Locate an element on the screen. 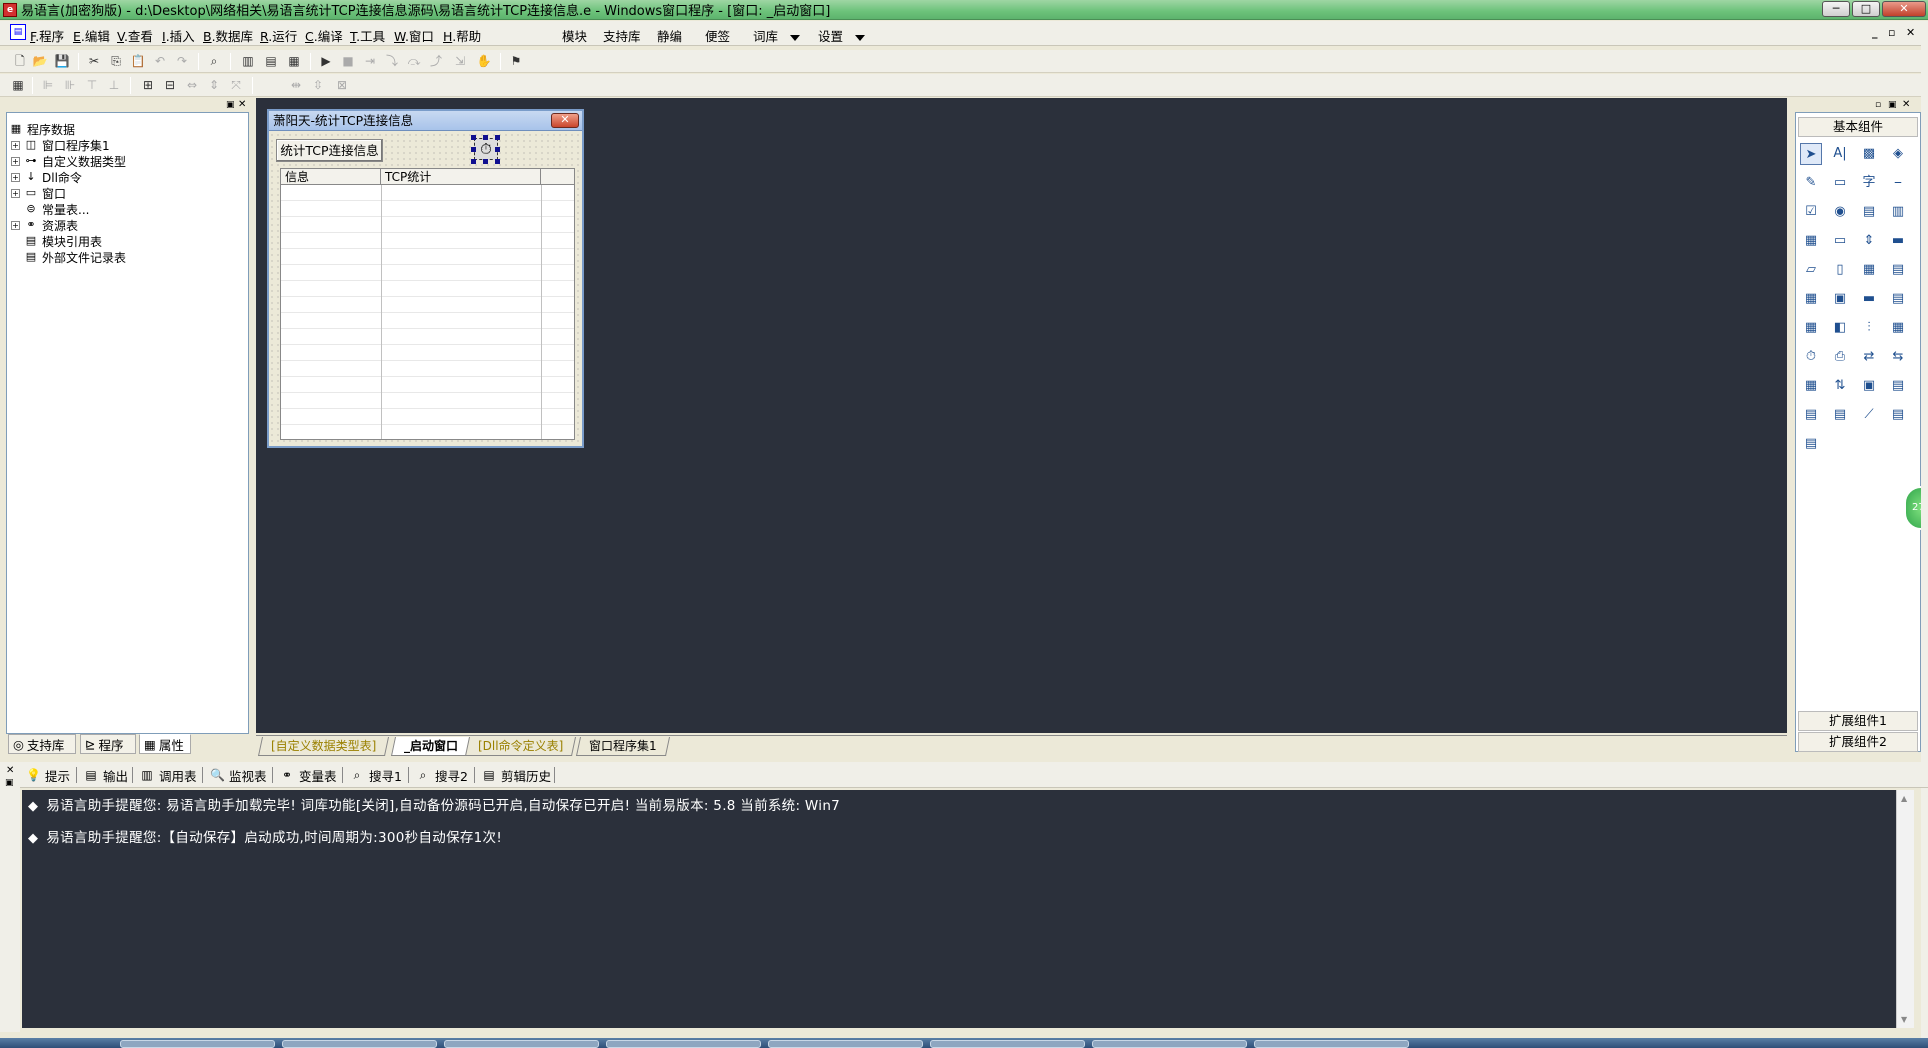 The height and width of the screenshot is (1048, 1928). pointer-icon: ➤ is located at coordinates (1811, 154).